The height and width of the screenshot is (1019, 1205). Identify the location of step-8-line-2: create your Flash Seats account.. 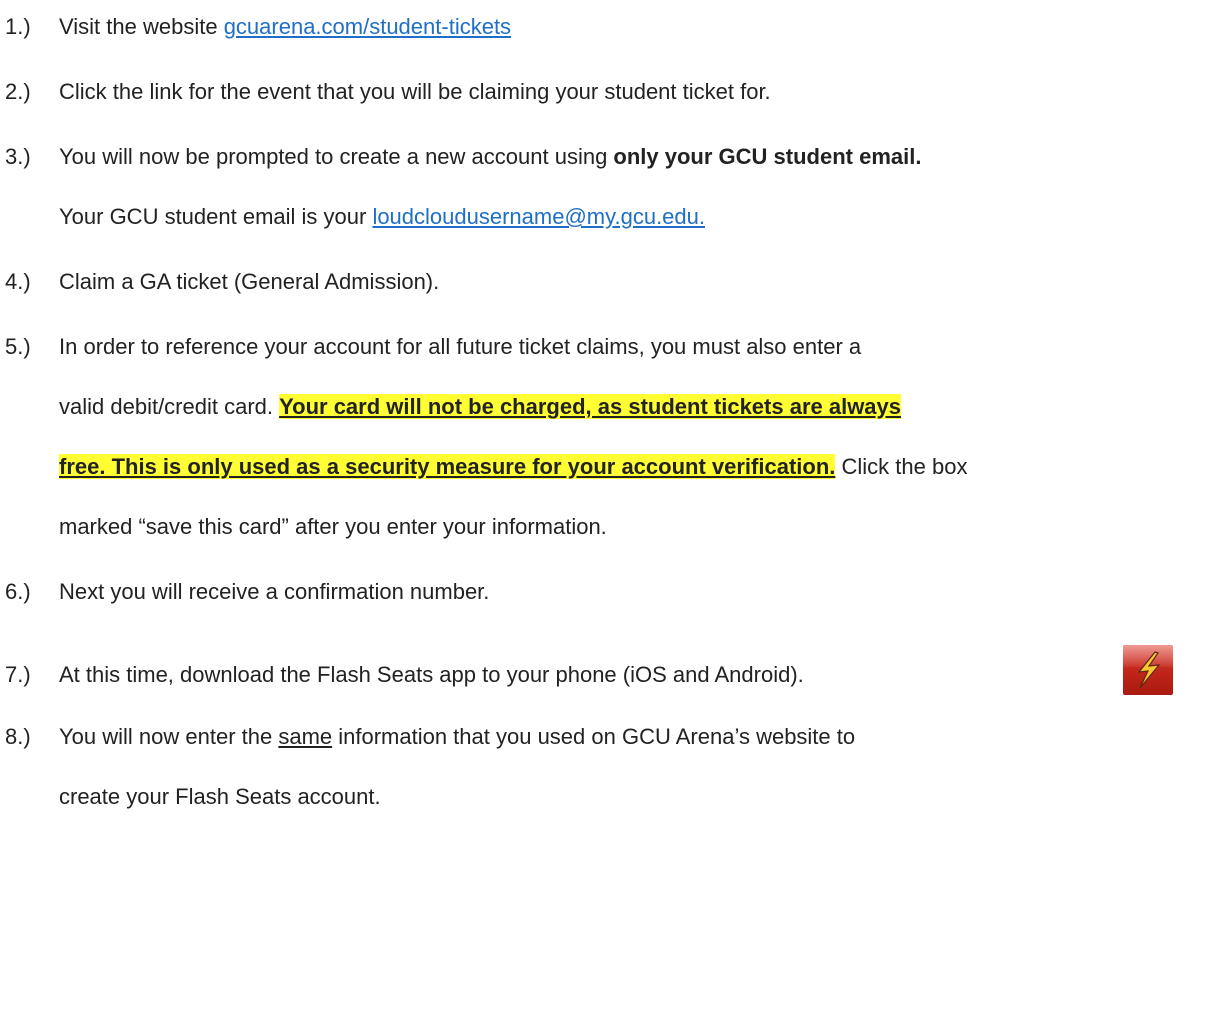
(220, 797).